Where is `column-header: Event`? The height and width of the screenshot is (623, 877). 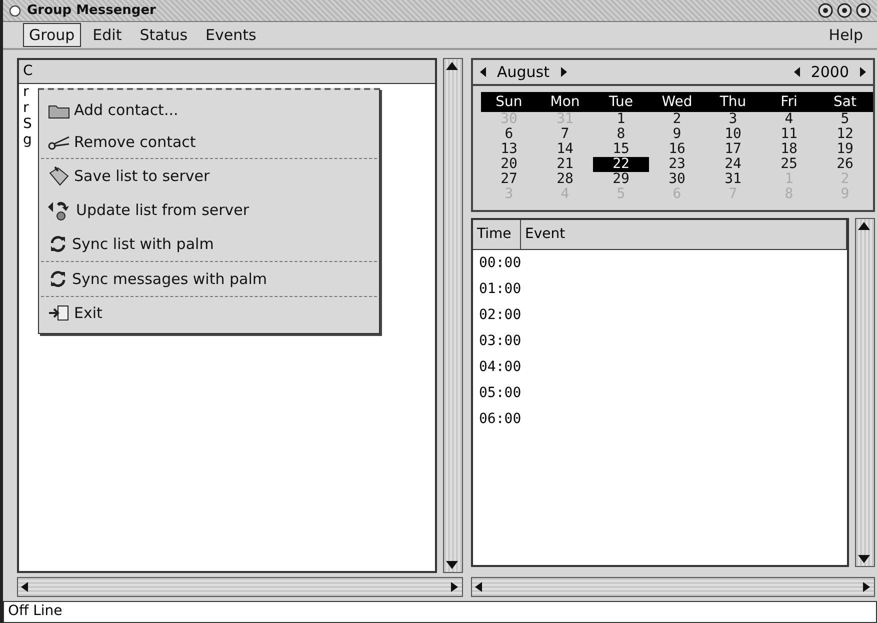
column-header: Event is located at coordinates (684, 234).